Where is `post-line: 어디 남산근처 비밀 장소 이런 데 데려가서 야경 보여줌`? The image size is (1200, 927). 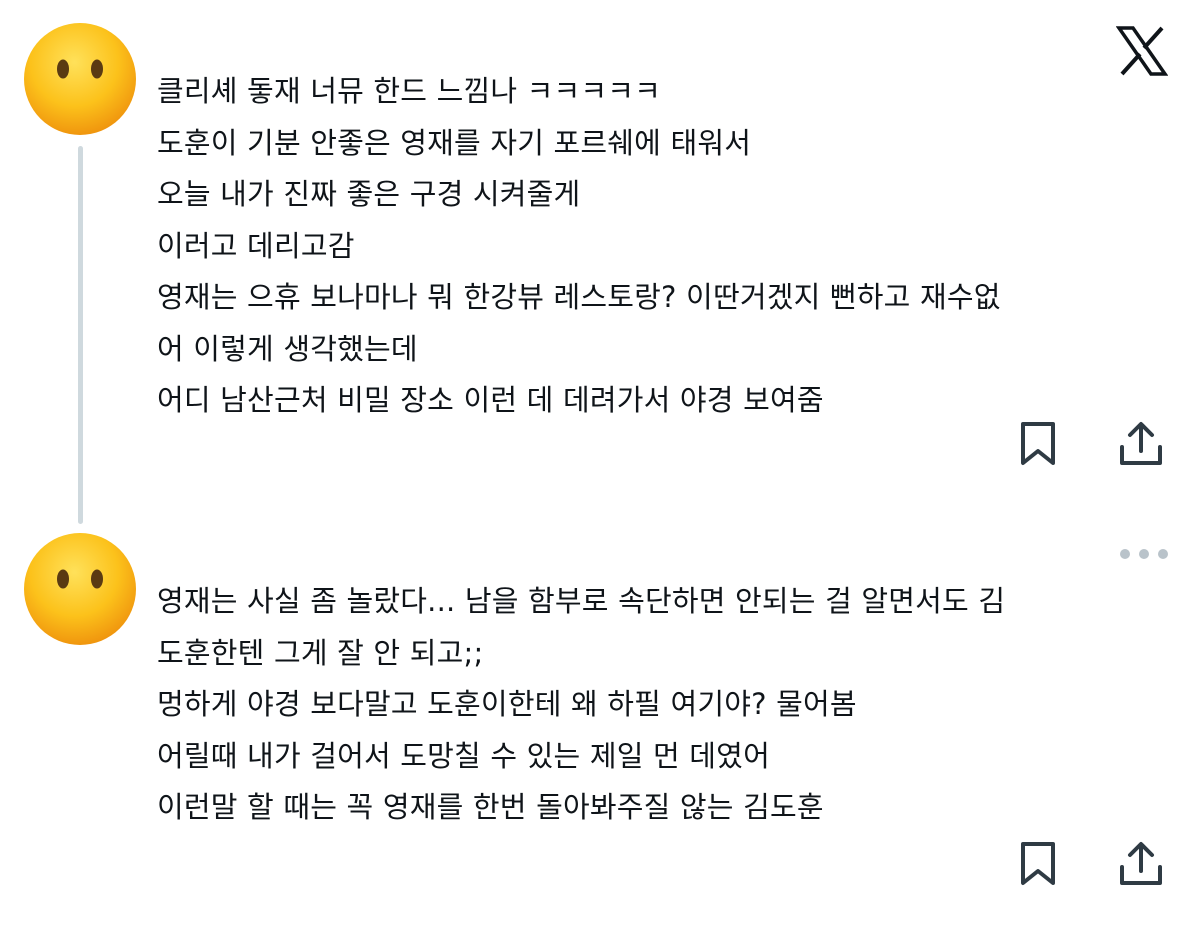
post-line: 어디 남산근처 비밀 장소 이런 데 데려가서 야경 보여줌 is located at coordinates (490, 400).